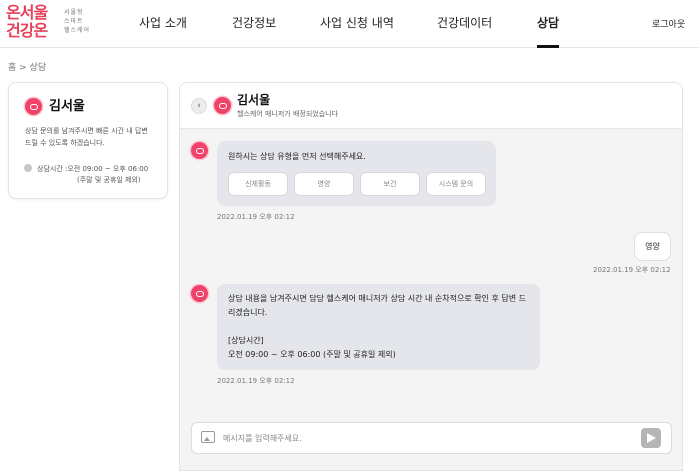 The width and height of the screenshot is (699, 471). I want to click on option-nutrition: 영양, so click(324, 184).